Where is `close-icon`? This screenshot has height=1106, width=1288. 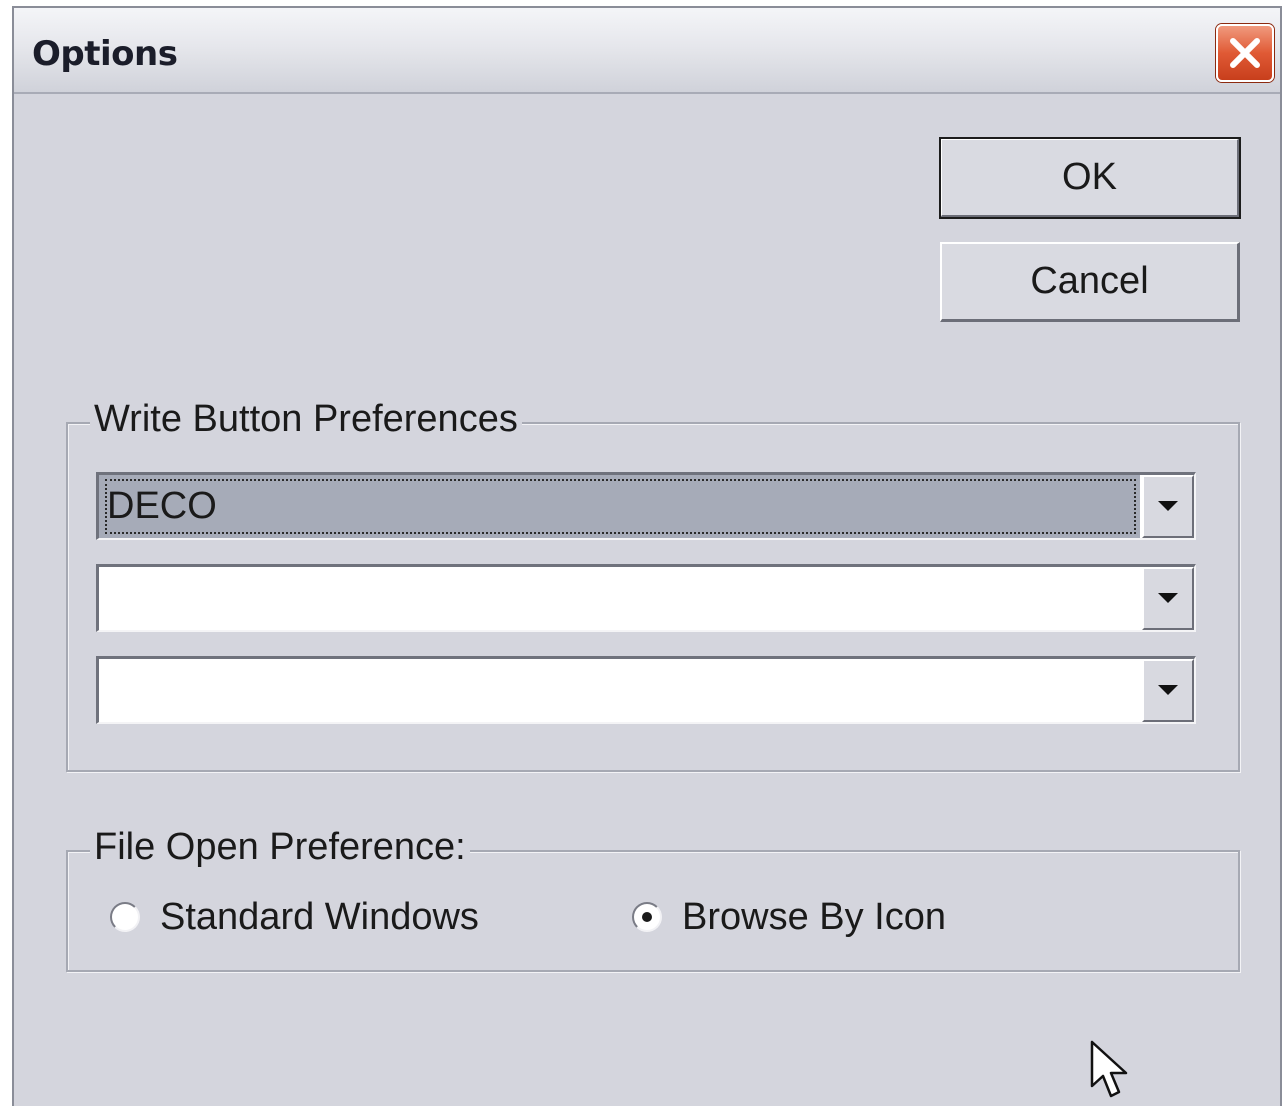 close-icon is located at coordinates (1245, 53).